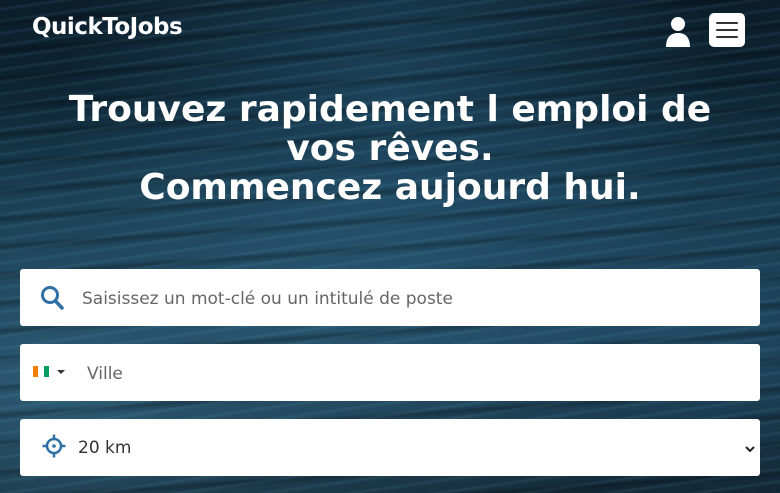 This screenshot has height=493, width=780. Describe the element at coordinates (419, 373) in the screenshot. I see `city-input` at that location.